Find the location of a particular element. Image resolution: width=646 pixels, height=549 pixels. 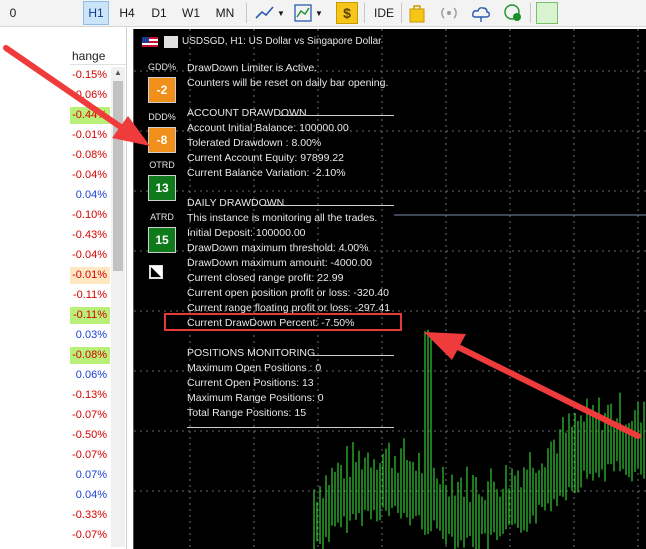

info-account-equity: Current Account Equity: 97899.22 is located at coordinates (266, 158).